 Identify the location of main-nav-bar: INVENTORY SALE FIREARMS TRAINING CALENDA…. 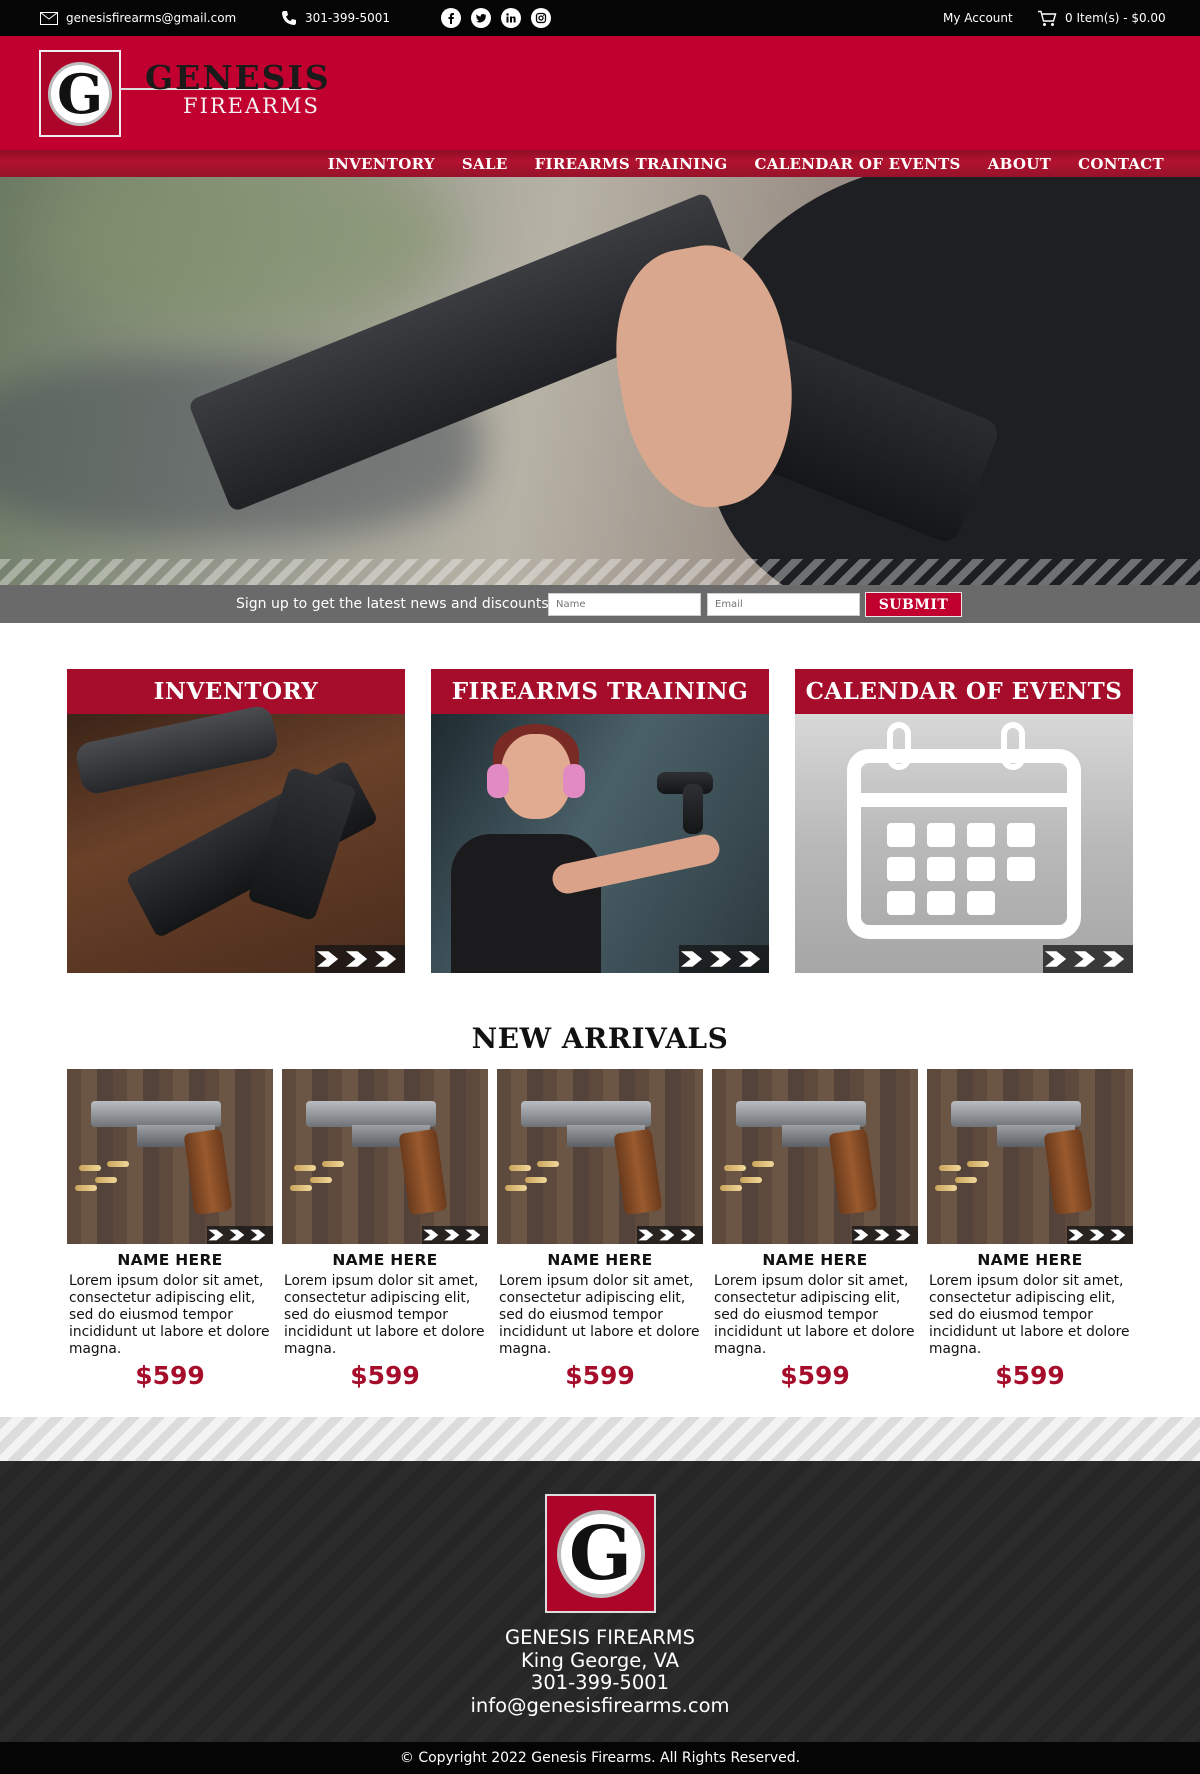
(600, 163).